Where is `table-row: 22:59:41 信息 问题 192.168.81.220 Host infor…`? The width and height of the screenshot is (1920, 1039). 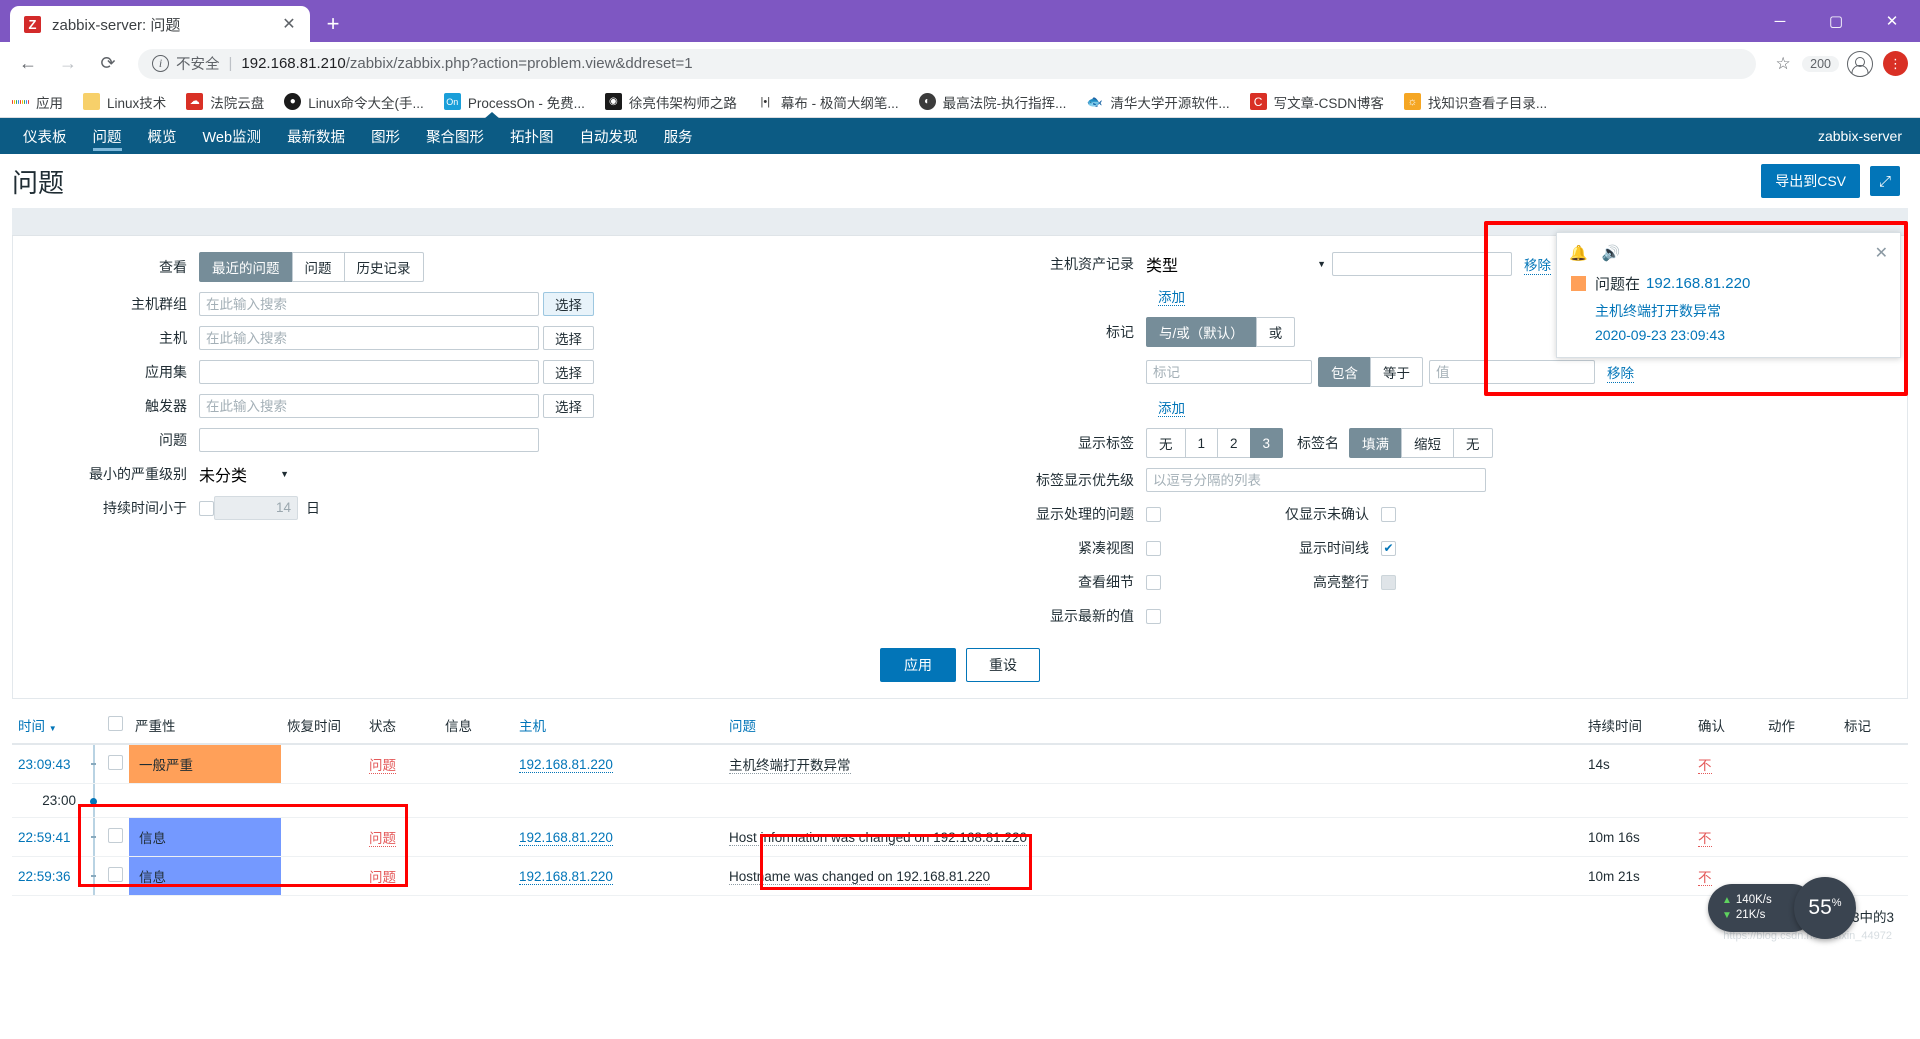
table-row: 22:59:41 信息 问题 192.168.81.220 Host infor… is located at coordinates (960, 837).